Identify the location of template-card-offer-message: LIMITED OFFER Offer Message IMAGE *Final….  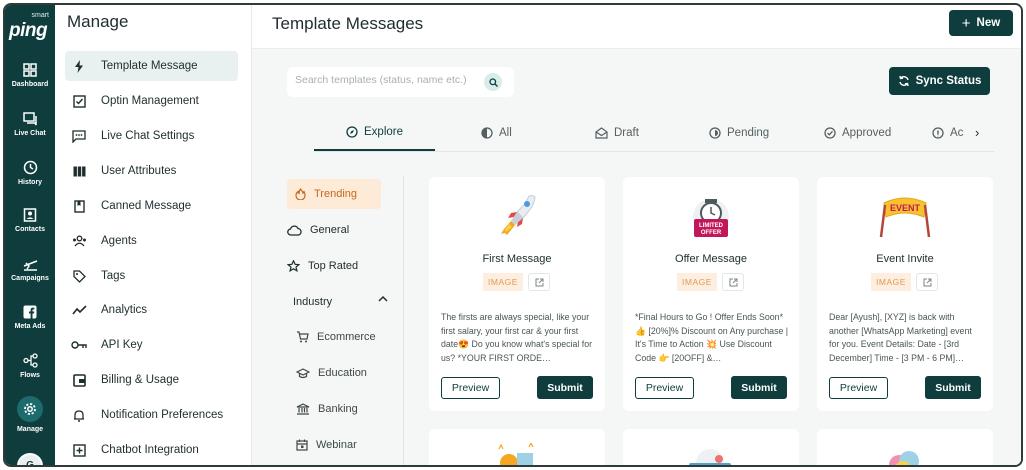
(711, 294).